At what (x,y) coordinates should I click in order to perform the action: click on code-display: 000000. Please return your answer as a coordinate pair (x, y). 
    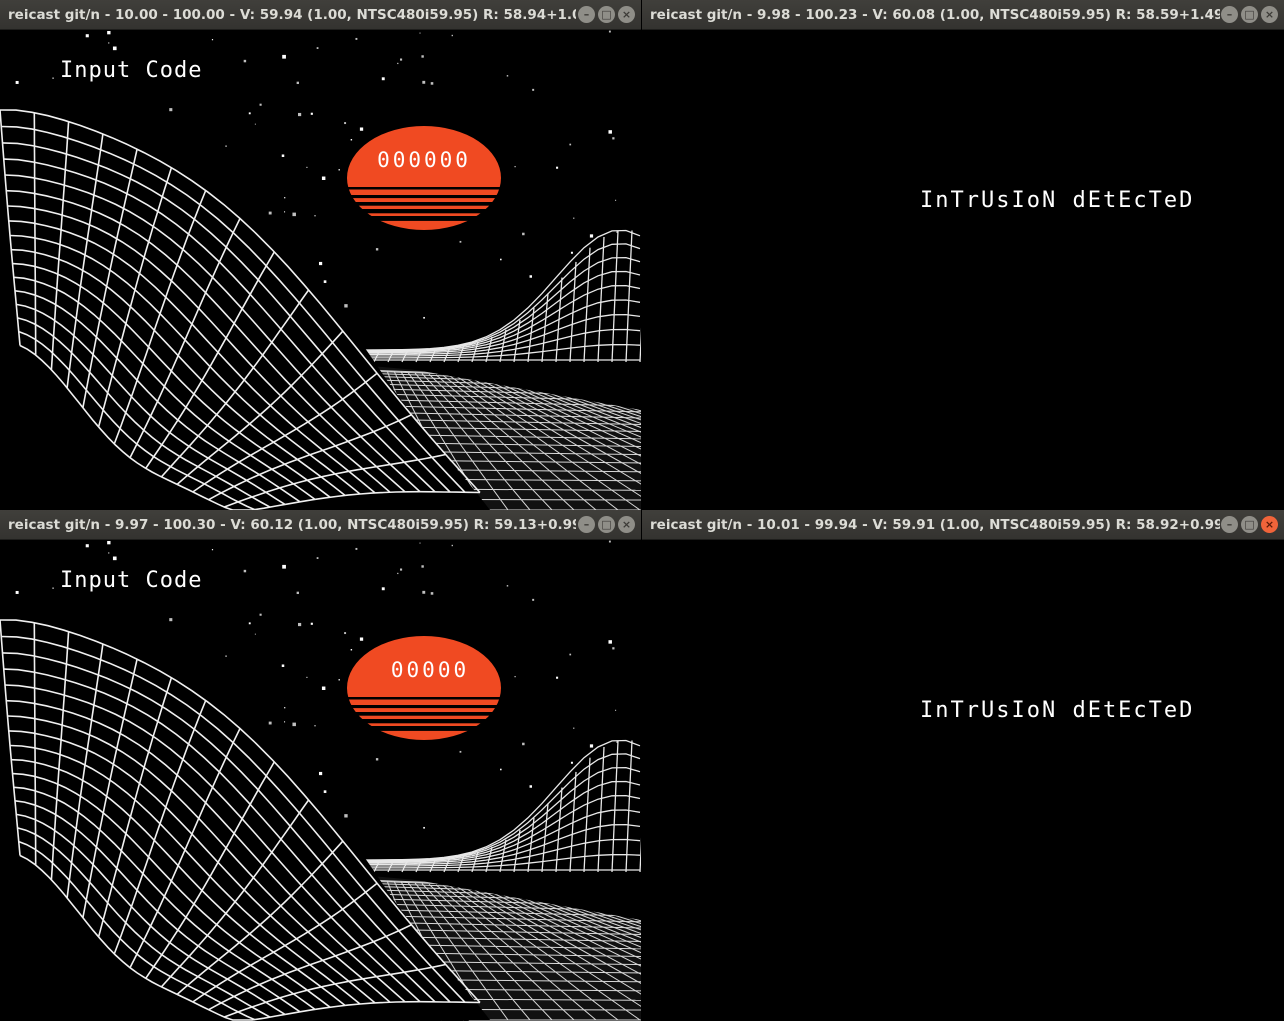
    Looking at the image, I should click on (424, 160).